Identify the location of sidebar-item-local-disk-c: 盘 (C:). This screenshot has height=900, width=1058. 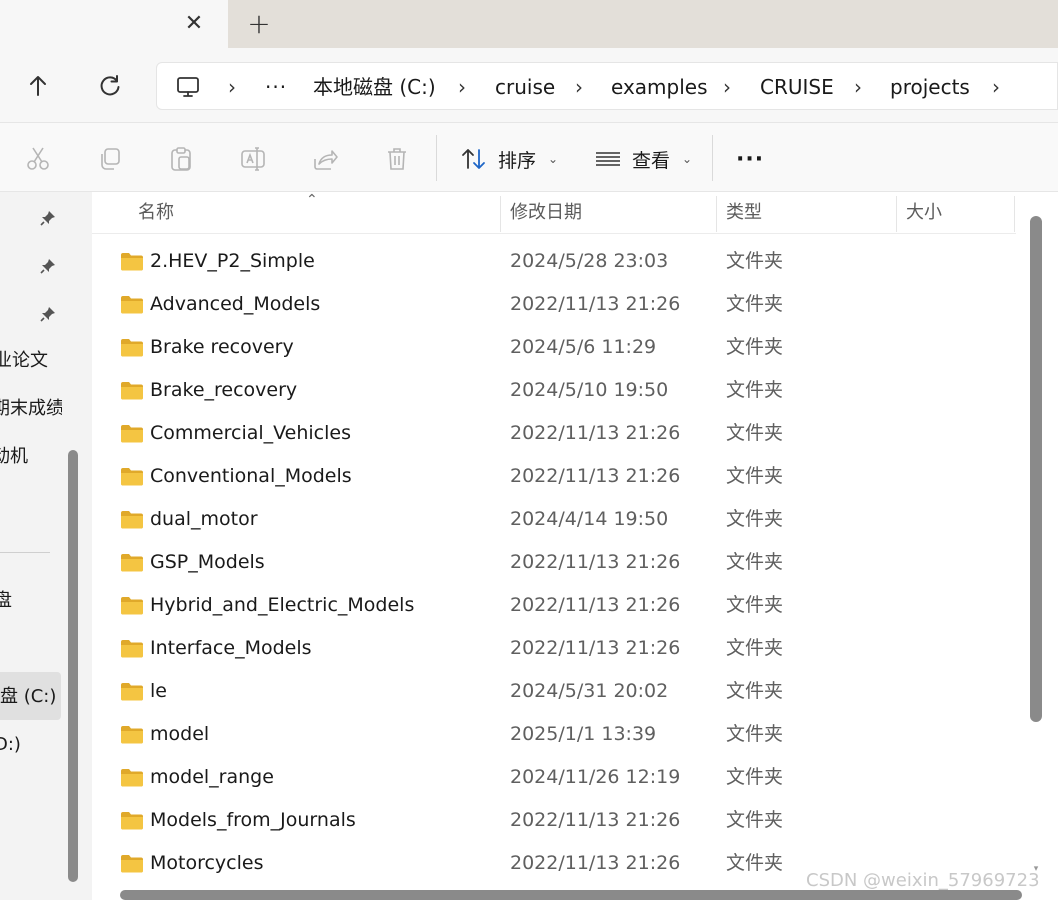
(31, 697).